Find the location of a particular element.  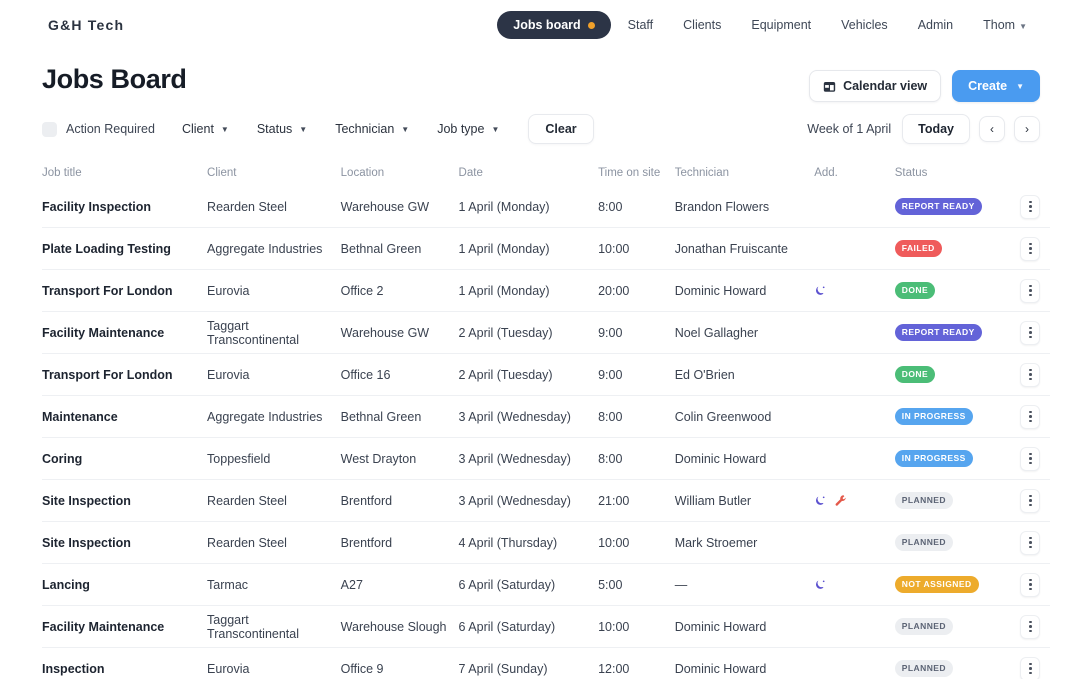

next-week-button: › is located at coordinates (1027, 129).